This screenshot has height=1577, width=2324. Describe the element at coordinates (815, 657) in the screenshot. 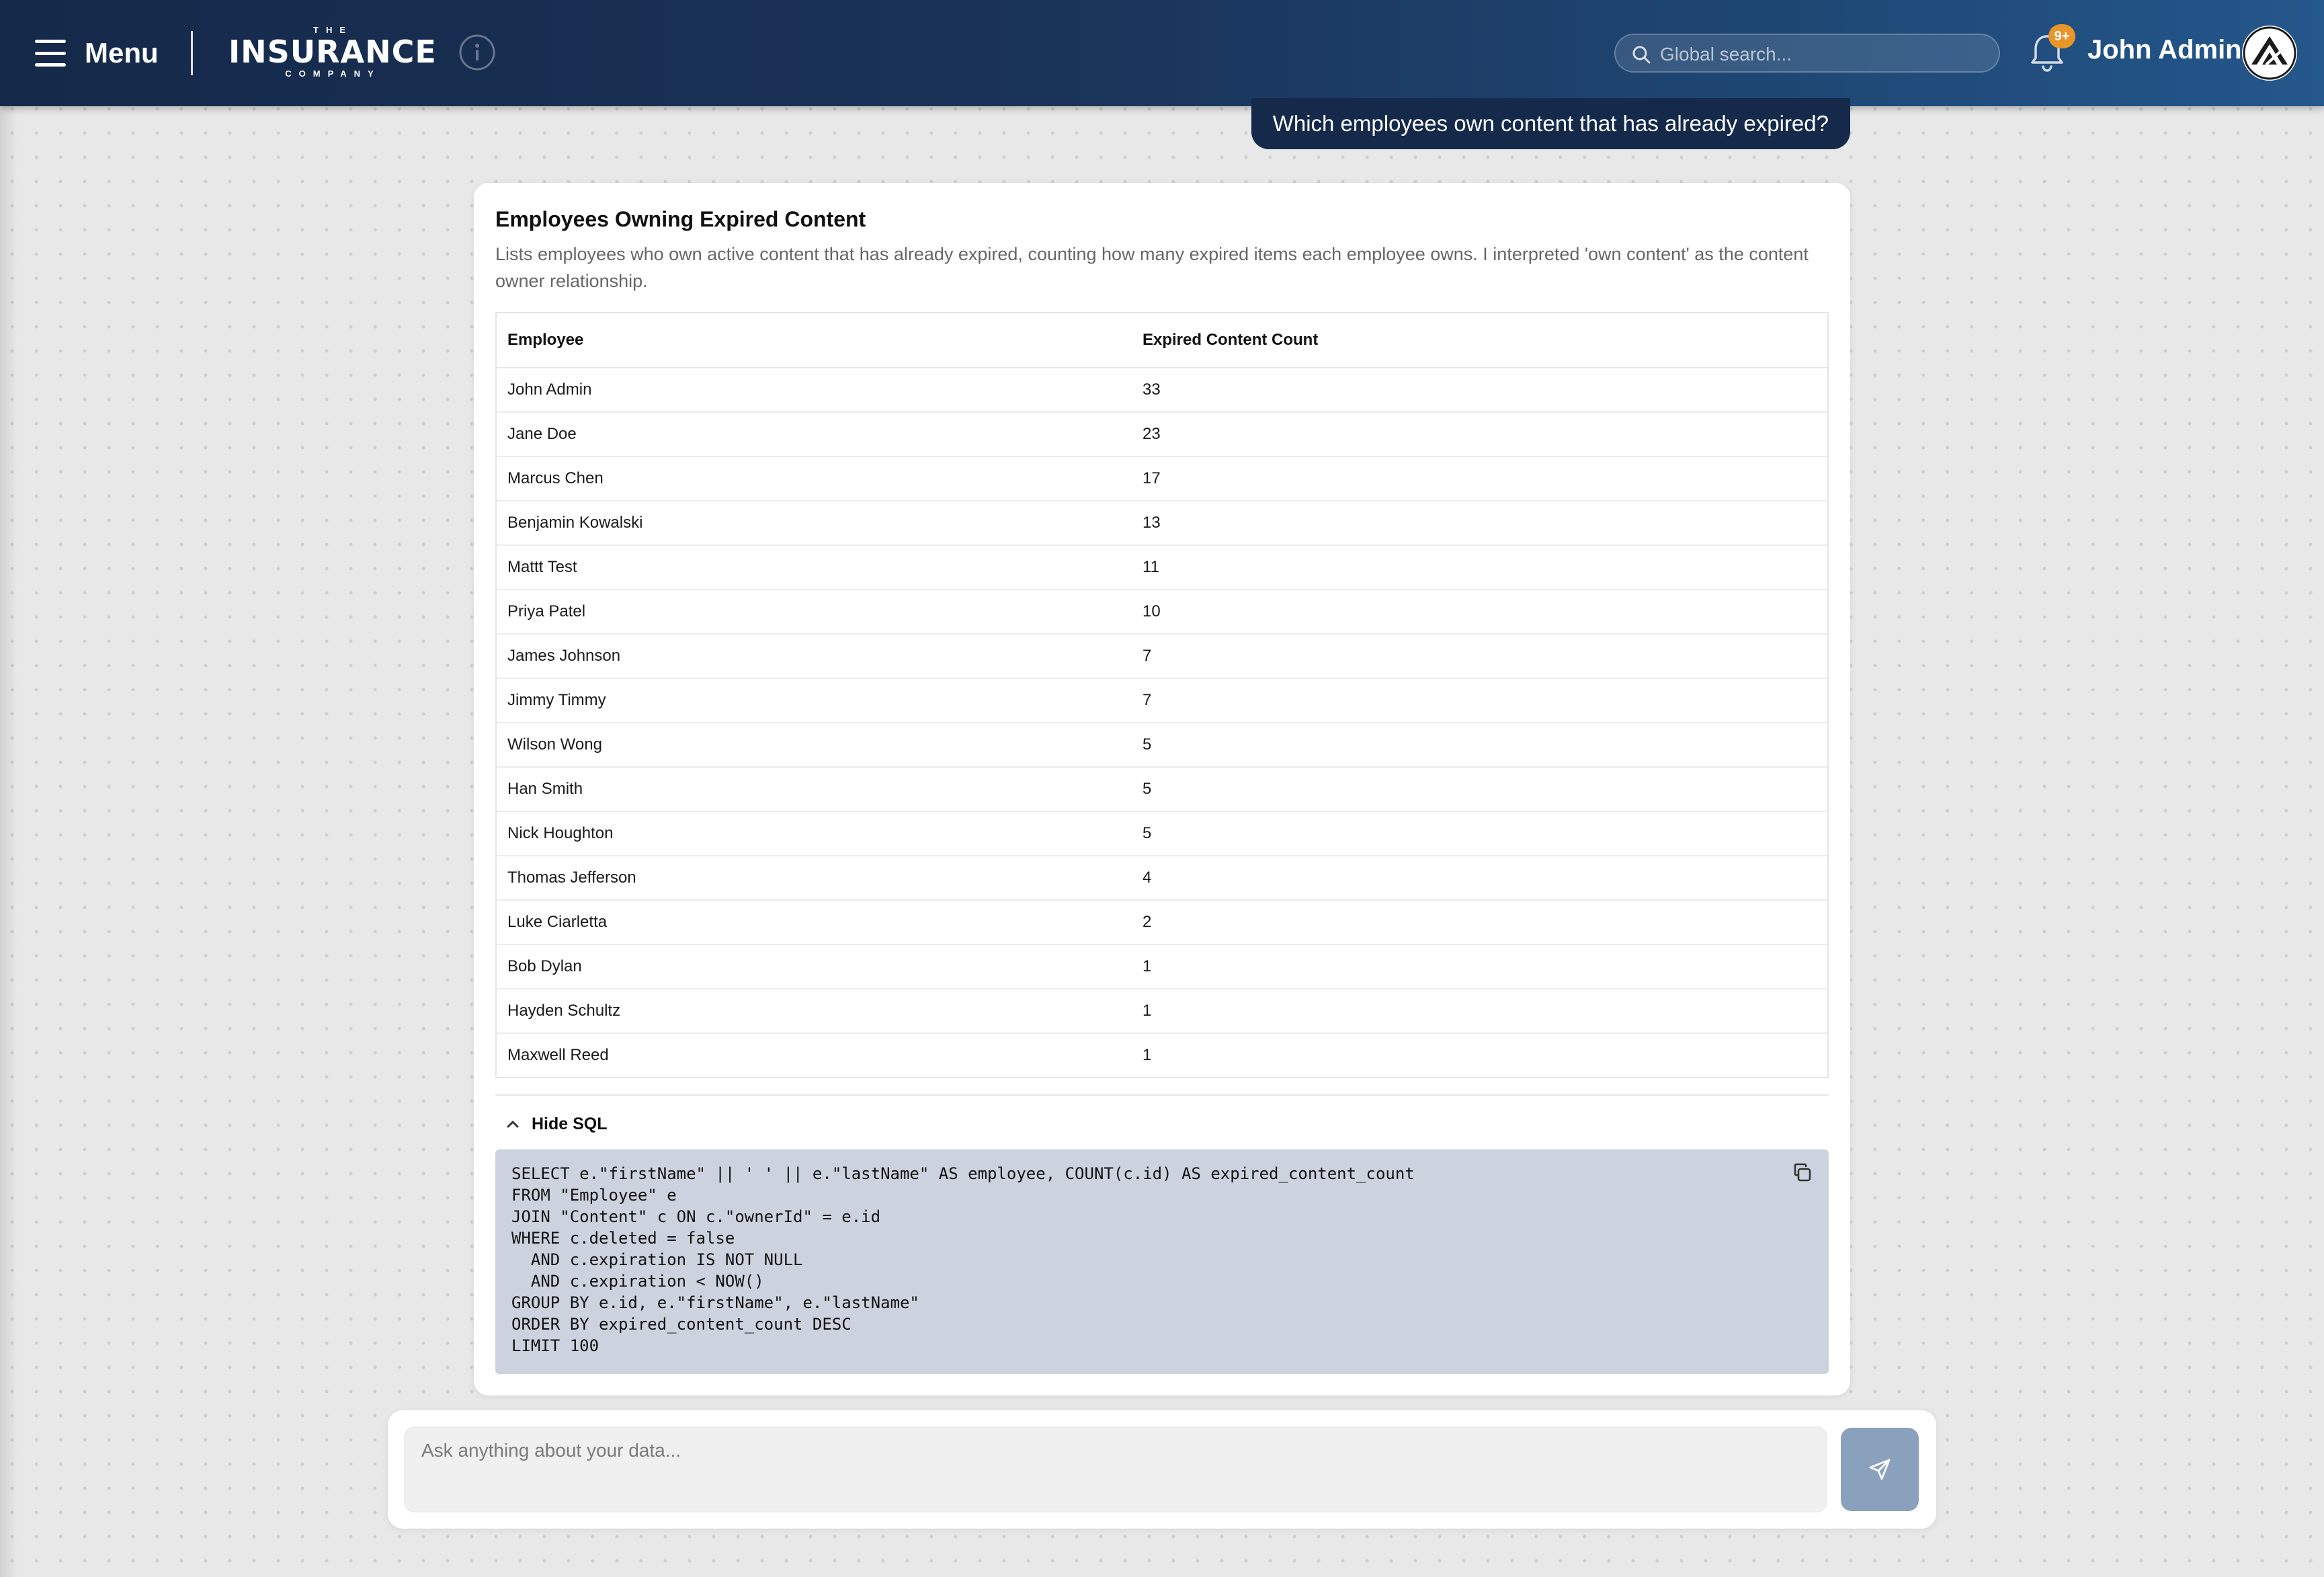

I see `employee-cell: James Johnson` at that location.